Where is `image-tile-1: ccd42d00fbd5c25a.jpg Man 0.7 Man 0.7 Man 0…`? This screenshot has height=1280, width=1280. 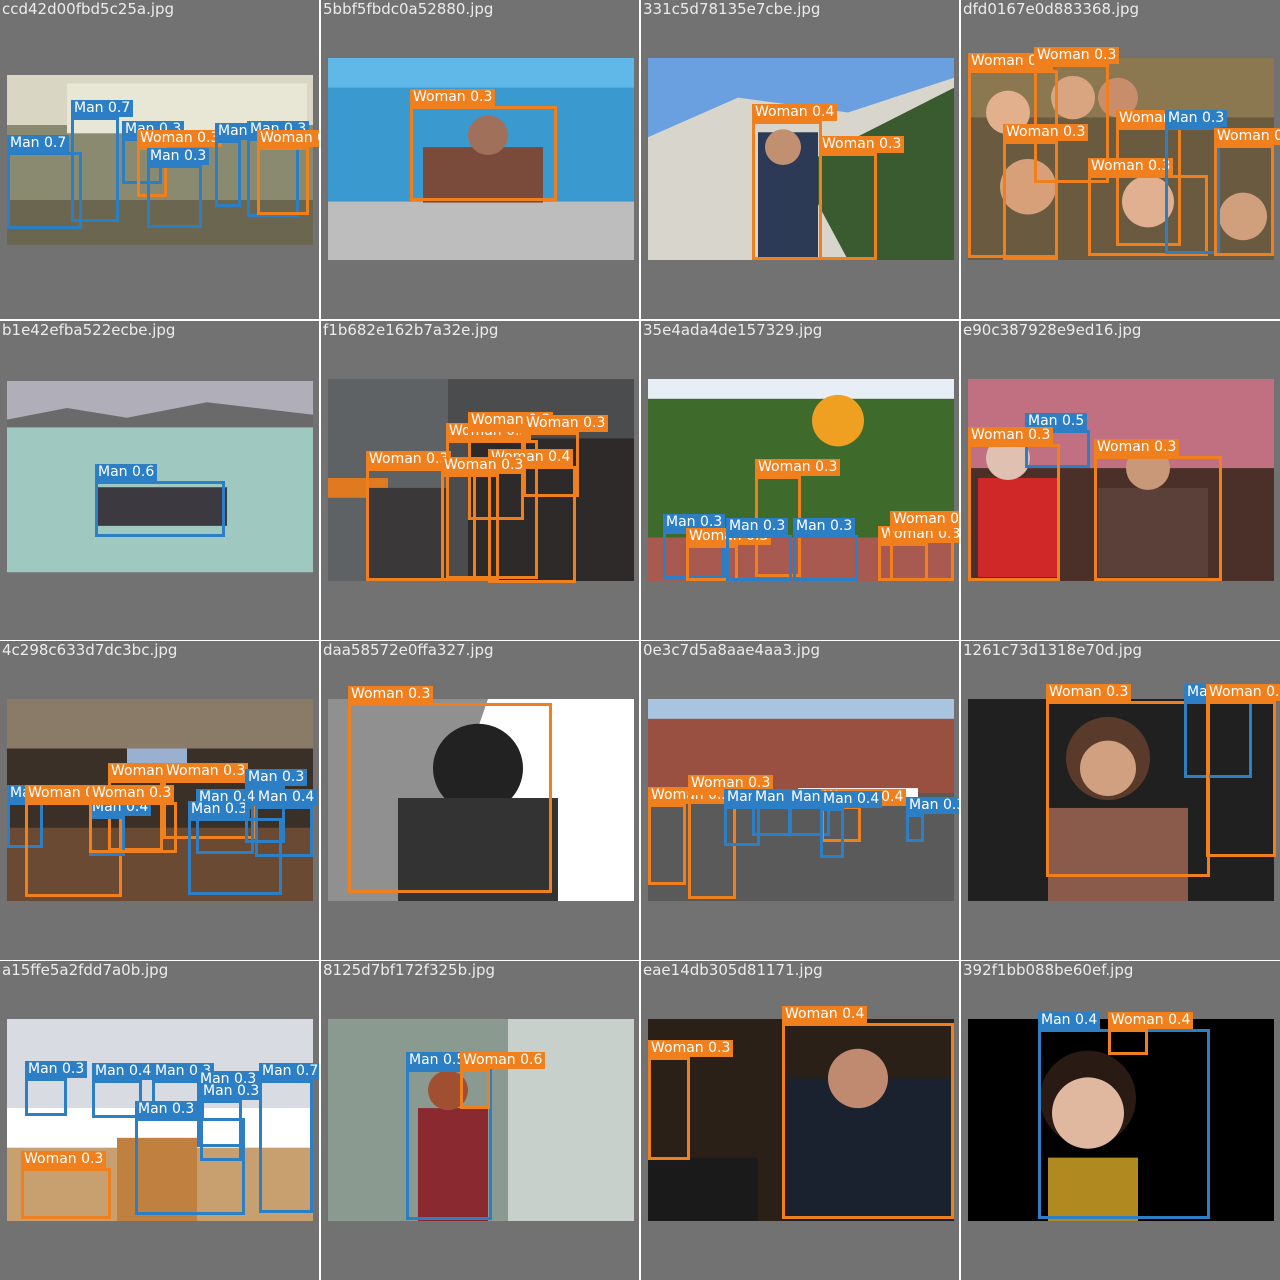 image-tile-1: ccd42d00fbd5c25a.jpg Man 0.7 Man 0.7 Man 0… is located at coordinates (159, 159).